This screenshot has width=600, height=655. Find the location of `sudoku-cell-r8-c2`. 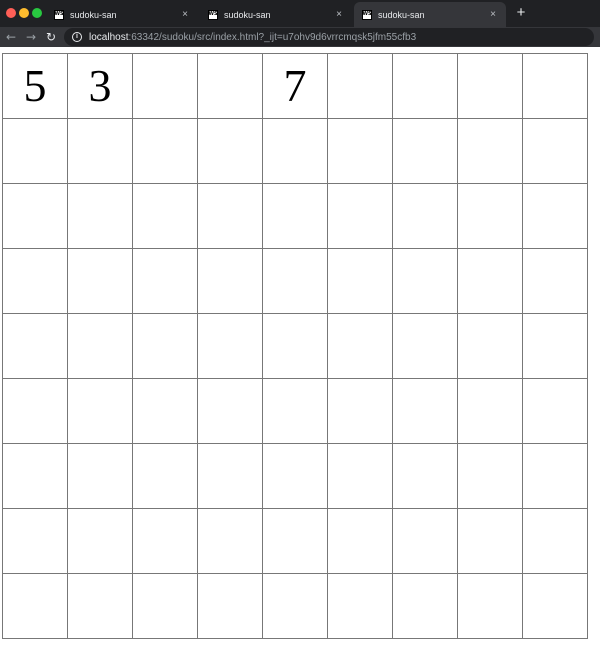

sudoku-cell-r8-c2 is located at coordinates (100, 541).